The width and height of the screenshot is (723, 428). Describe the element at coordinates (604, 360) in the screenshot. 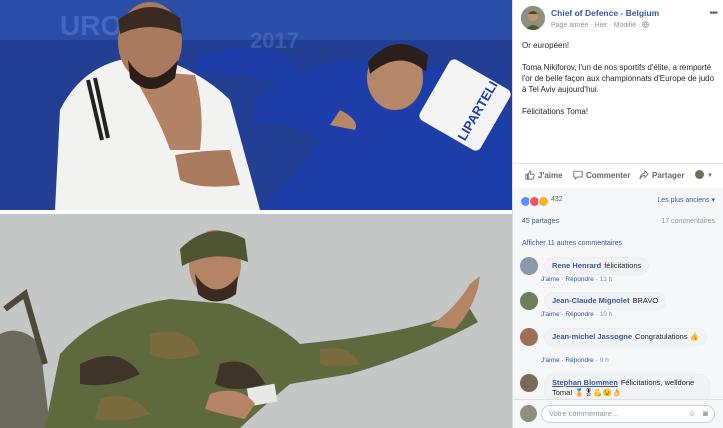

I see `comment-time: 9 h` at that location.